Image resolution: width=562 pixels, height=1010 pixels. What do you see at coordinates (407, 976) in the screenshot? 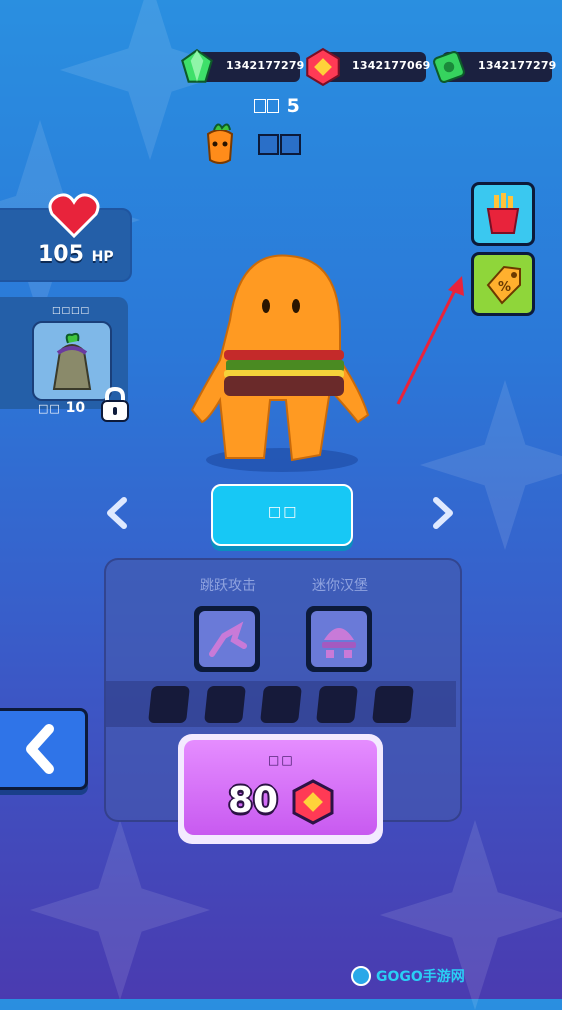
I see `watermark: GOGO手游网` at bounding box center [407, 976].